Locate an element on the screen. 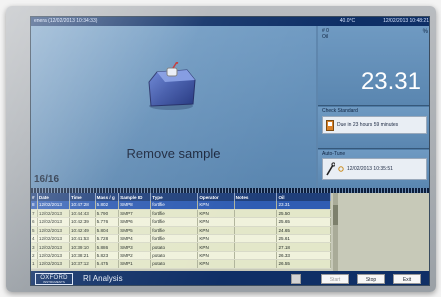 The height and width of the screenshot is (297, 441). table-cell: 25.50 is located at coordinates (303, 214).